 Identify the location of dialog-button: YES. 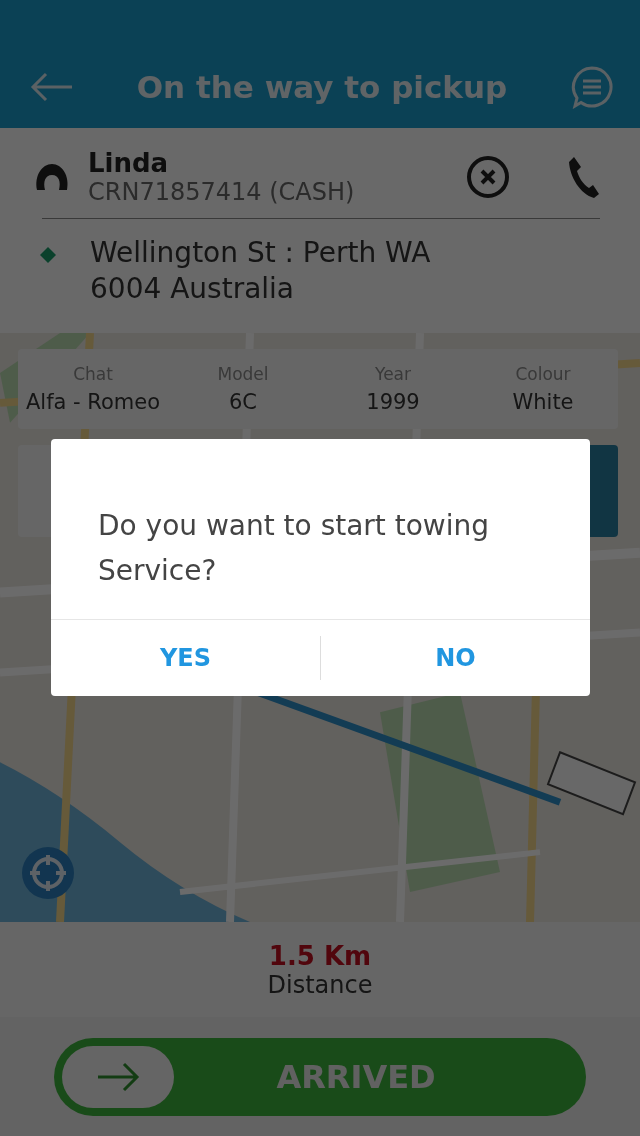
(185, 658).